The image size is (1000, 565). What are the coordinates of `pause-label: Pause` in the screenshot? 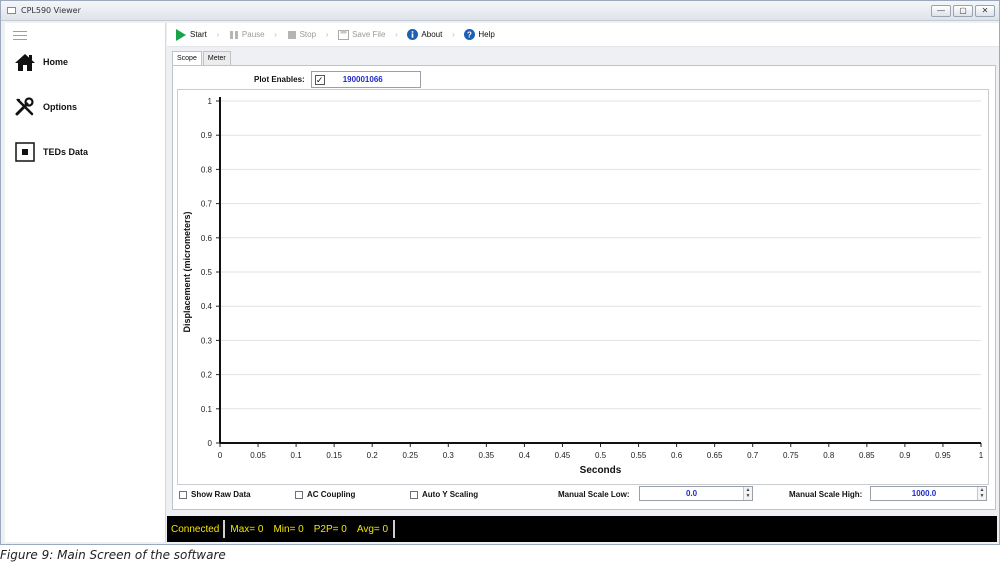 It's located at (253, 34).